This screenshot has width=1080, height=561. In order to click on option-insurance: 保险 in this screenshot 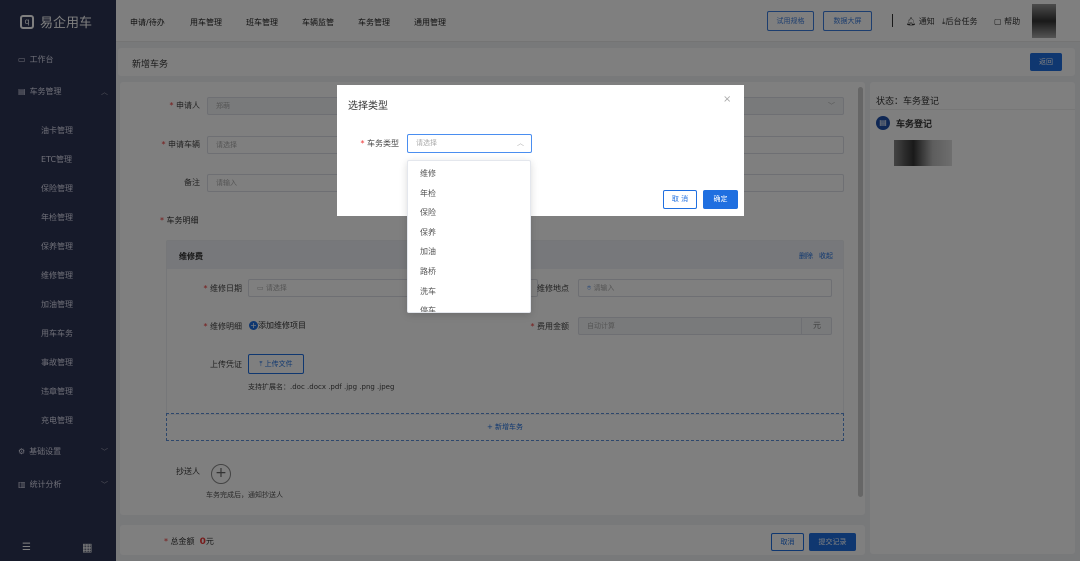, I will do `click(469, 213)`.